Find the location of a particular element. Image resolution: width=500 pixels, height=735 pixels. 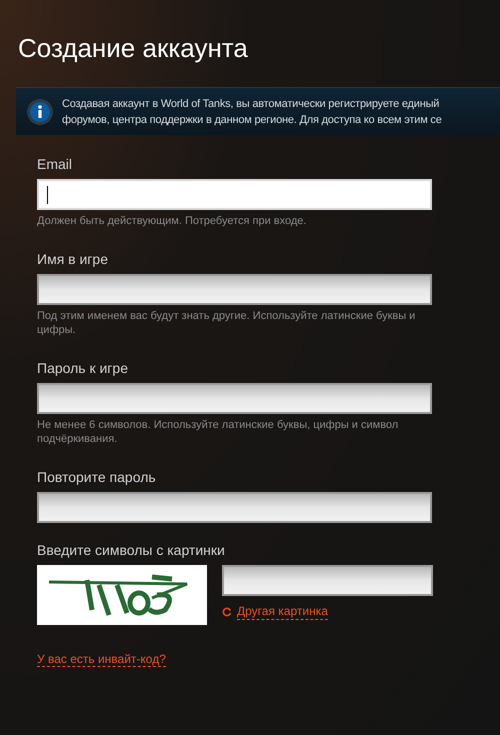

page-title: Создание аккаунта is located at coordinates (133, 48).